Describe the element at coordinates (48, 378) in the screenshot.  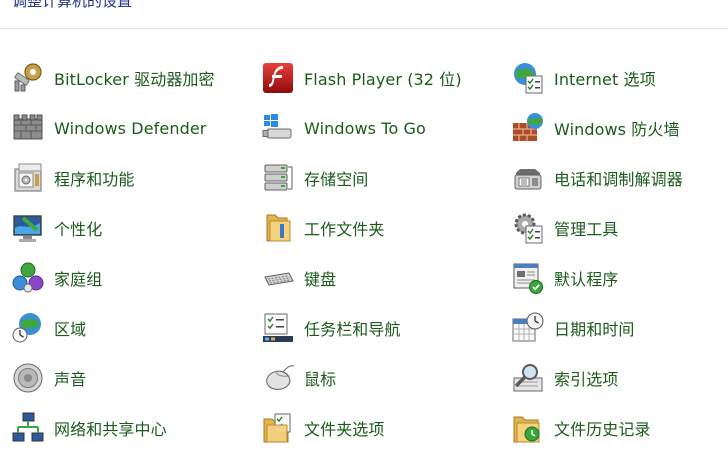
I see `item-sound: 声音` at that location.